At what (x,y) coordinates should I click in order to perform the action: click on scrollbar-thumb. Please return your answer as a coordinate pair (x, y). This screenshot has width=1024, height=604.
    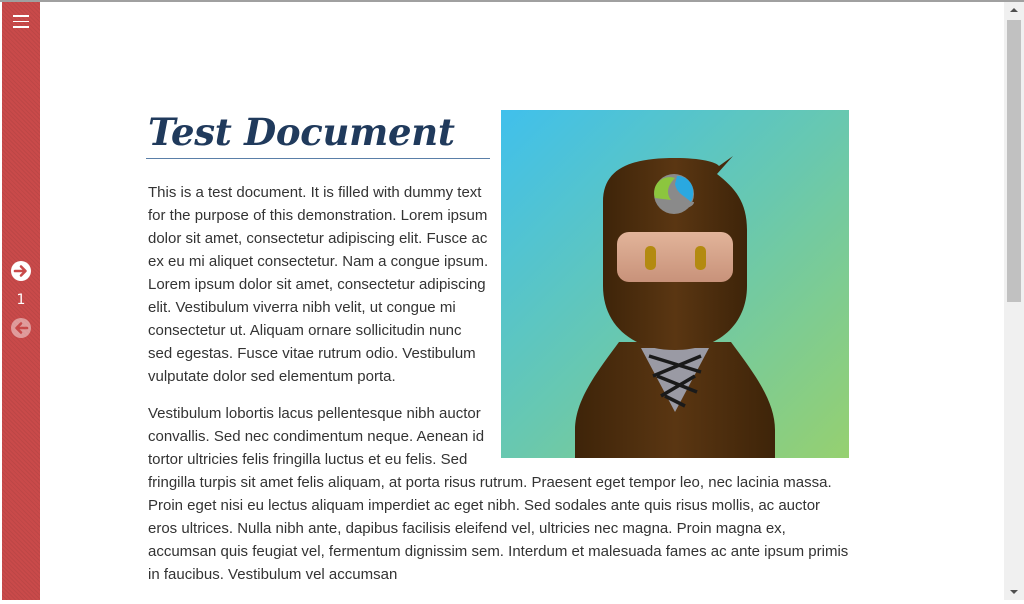
    Looking at the image, I should click on (1014, 161).